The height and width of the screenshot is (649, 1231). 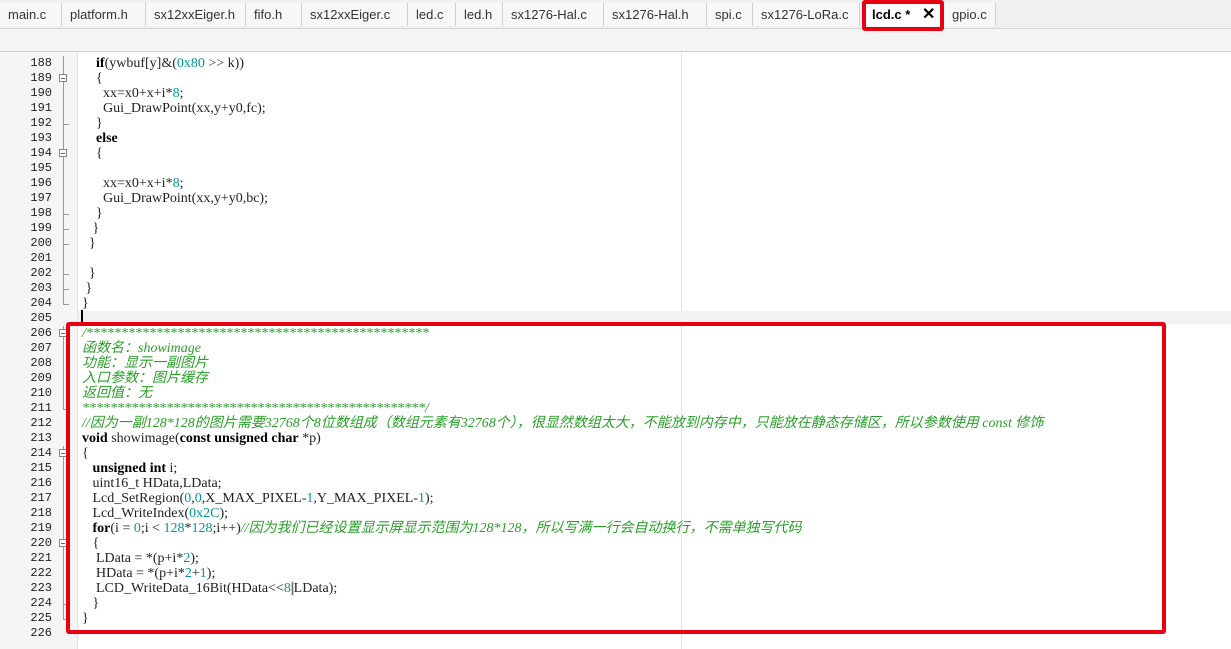 I want to click on line-number: 201, so click(x=41, y=258).